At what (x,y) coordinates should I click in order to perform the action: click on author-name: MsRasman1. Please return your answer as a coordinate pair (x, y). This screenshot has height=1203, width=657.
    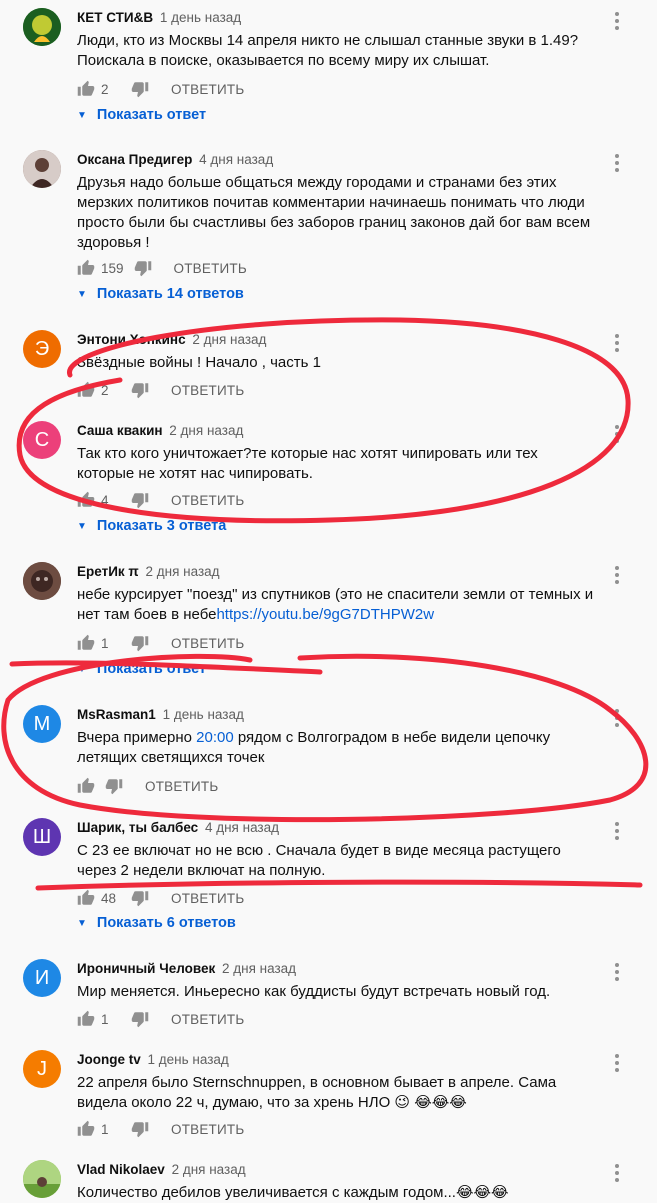
    Looking at the image, I should click on (116, 714).